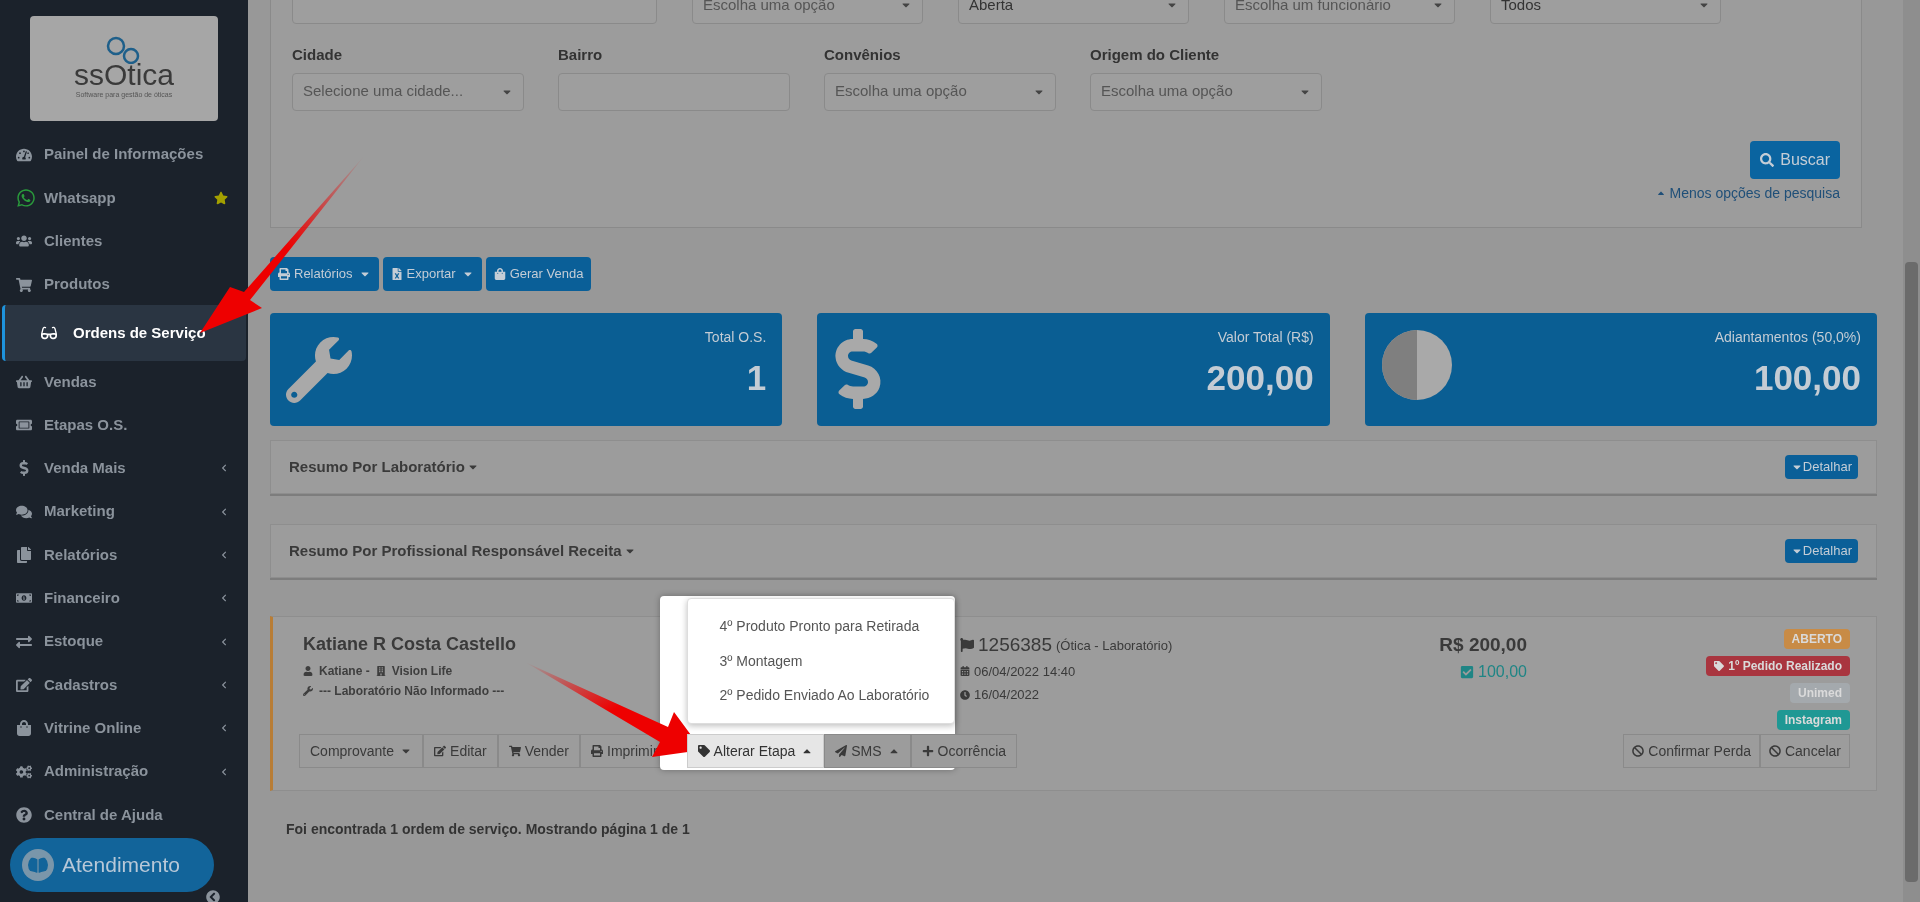 The image size is (1920, 902). Describe the element at coordinates (124, 728) in the screenshot. I see `sidebar-item: Vitrine Online` at that location.